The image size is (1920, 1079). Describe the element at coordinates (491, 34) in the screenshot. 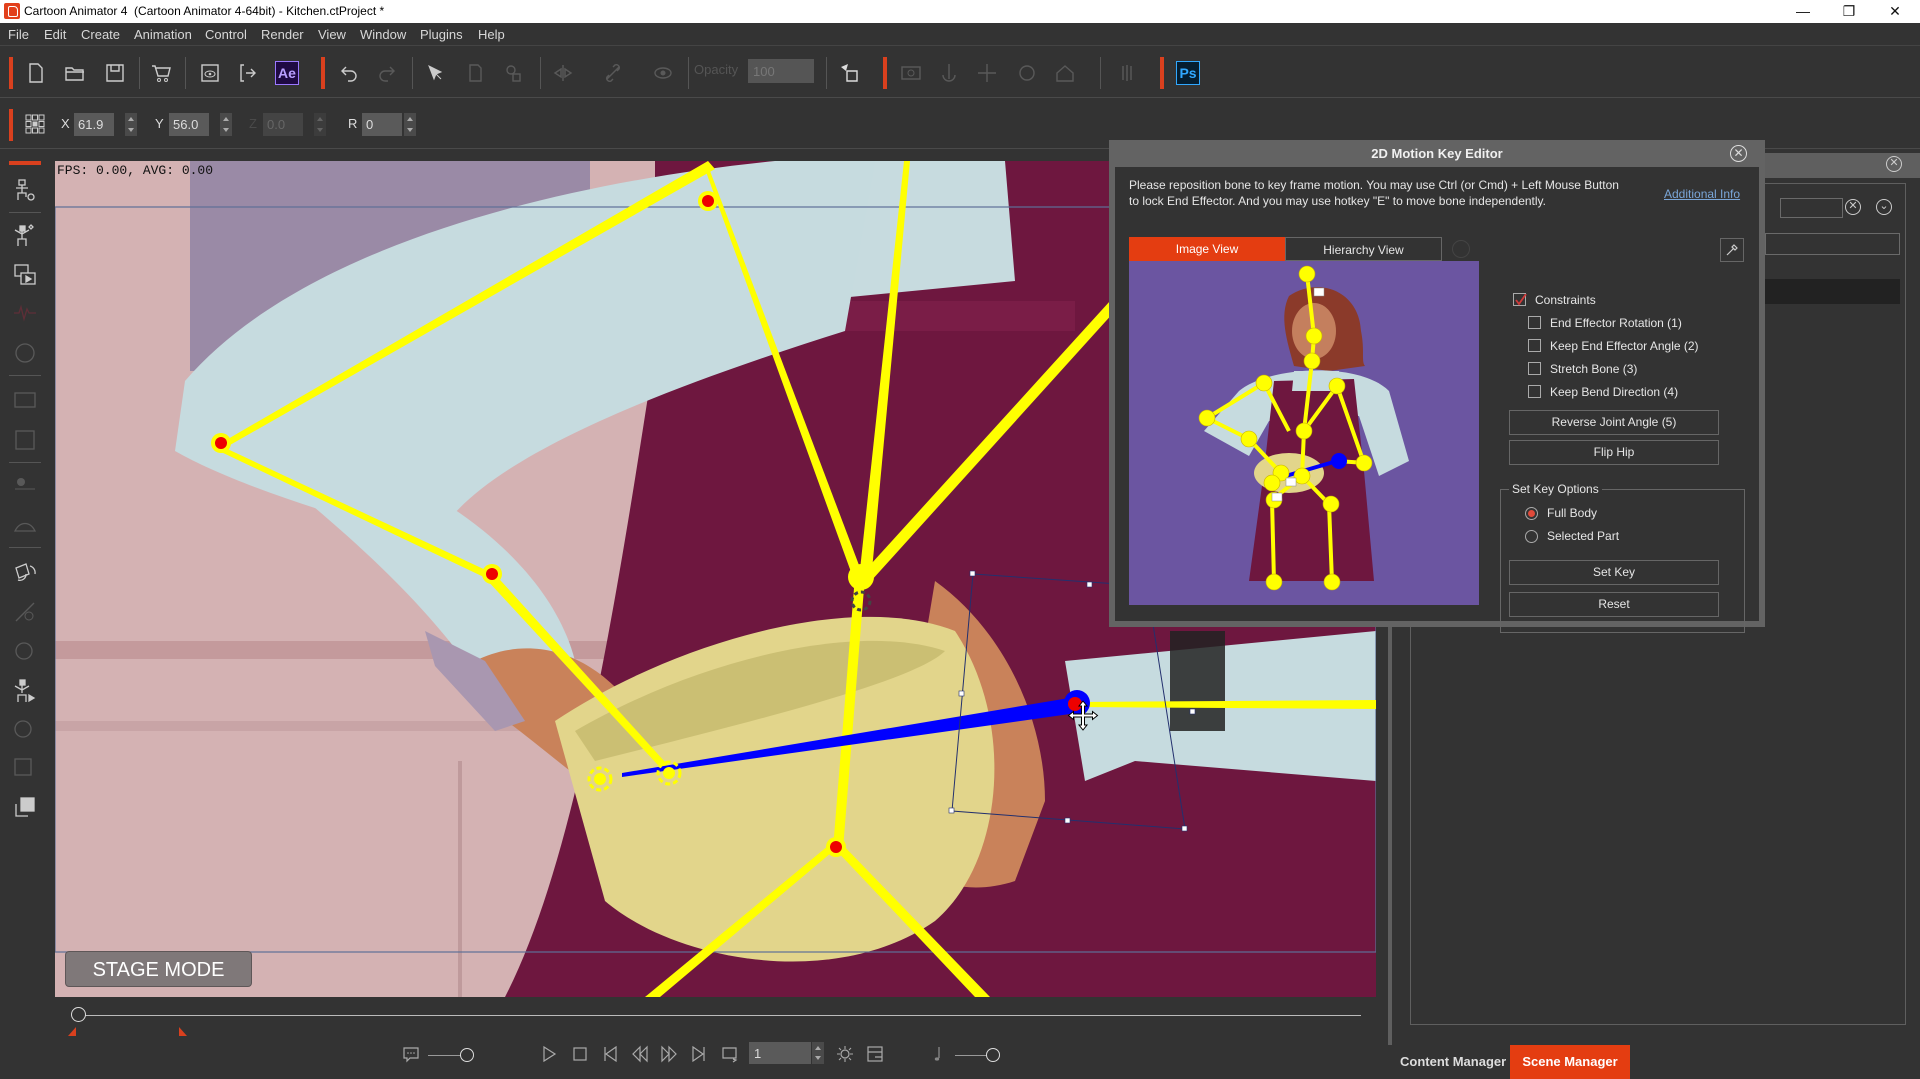

I see `menu-help: Help` at that location.